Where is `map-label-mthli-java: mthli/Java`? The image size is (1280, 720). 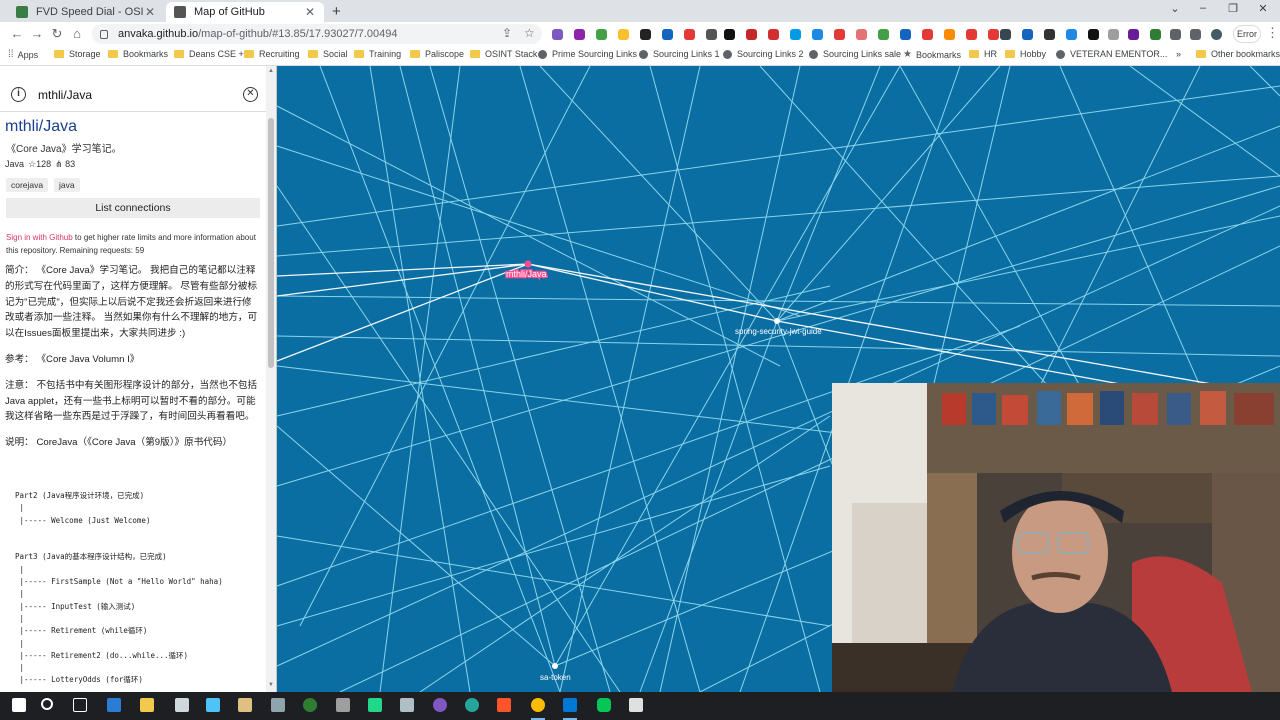 map-label-mthli-java: mthli/Java is located at coordinates (526, 274).